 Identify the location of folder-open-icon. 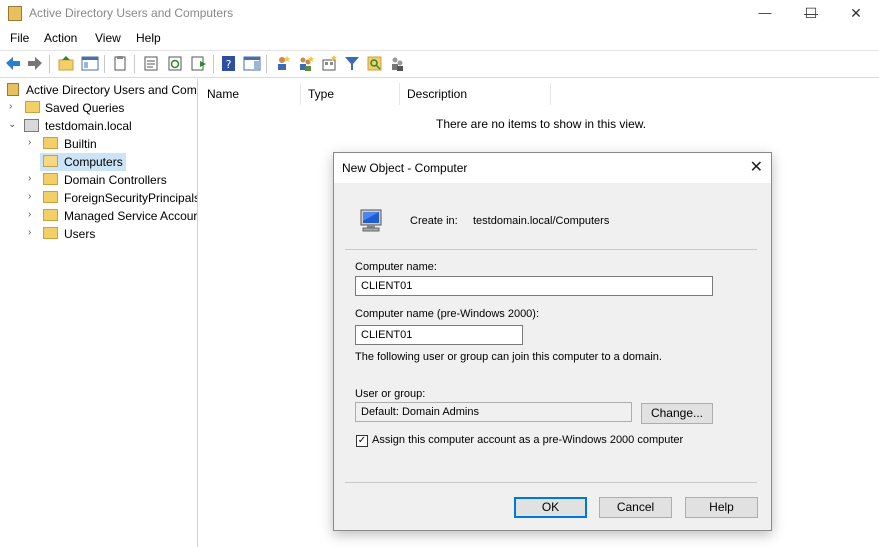
(50, 161).